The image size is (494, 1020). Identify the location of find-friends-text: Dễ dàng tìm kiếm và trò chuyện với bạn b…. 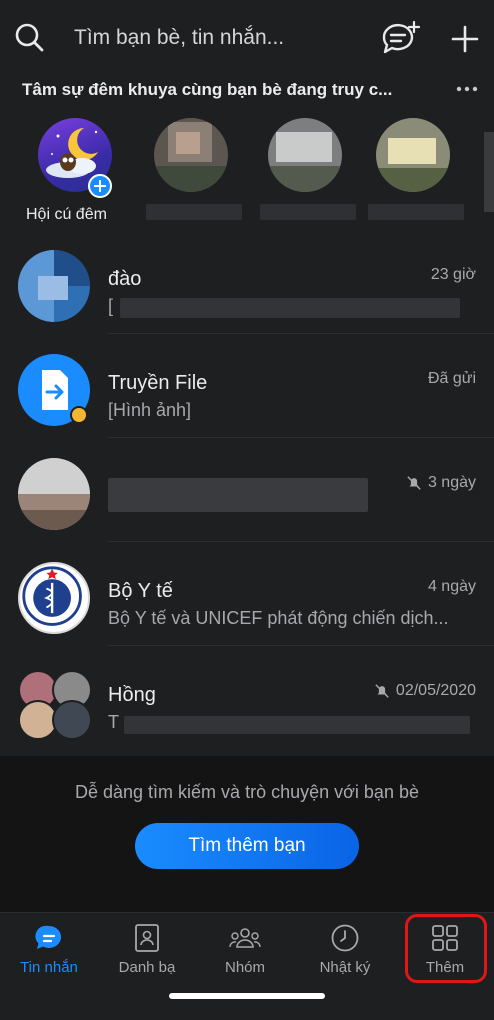
(247, 792).